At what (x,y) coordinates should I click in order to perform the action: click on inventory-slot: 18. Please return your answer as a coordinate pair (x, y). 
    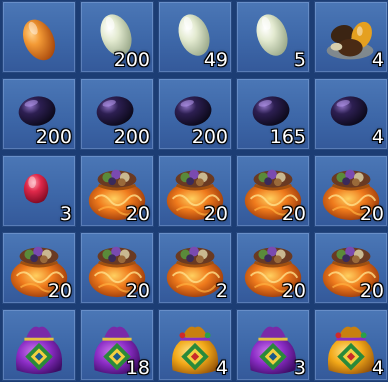
    Looking at the image, I should click on (117, 345).